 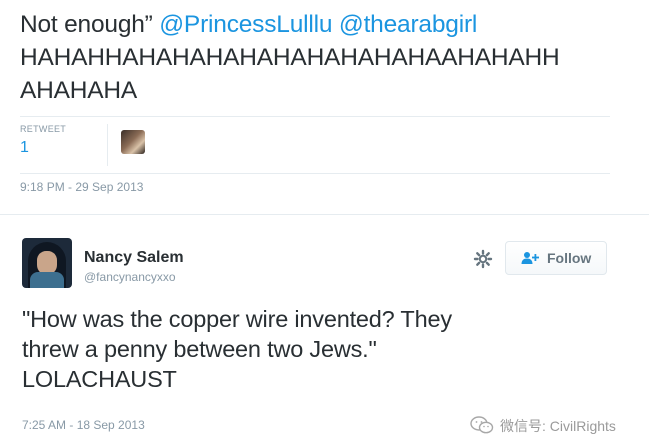 I want to click on follow-button-label: Follow, so click(x=569, y=258).